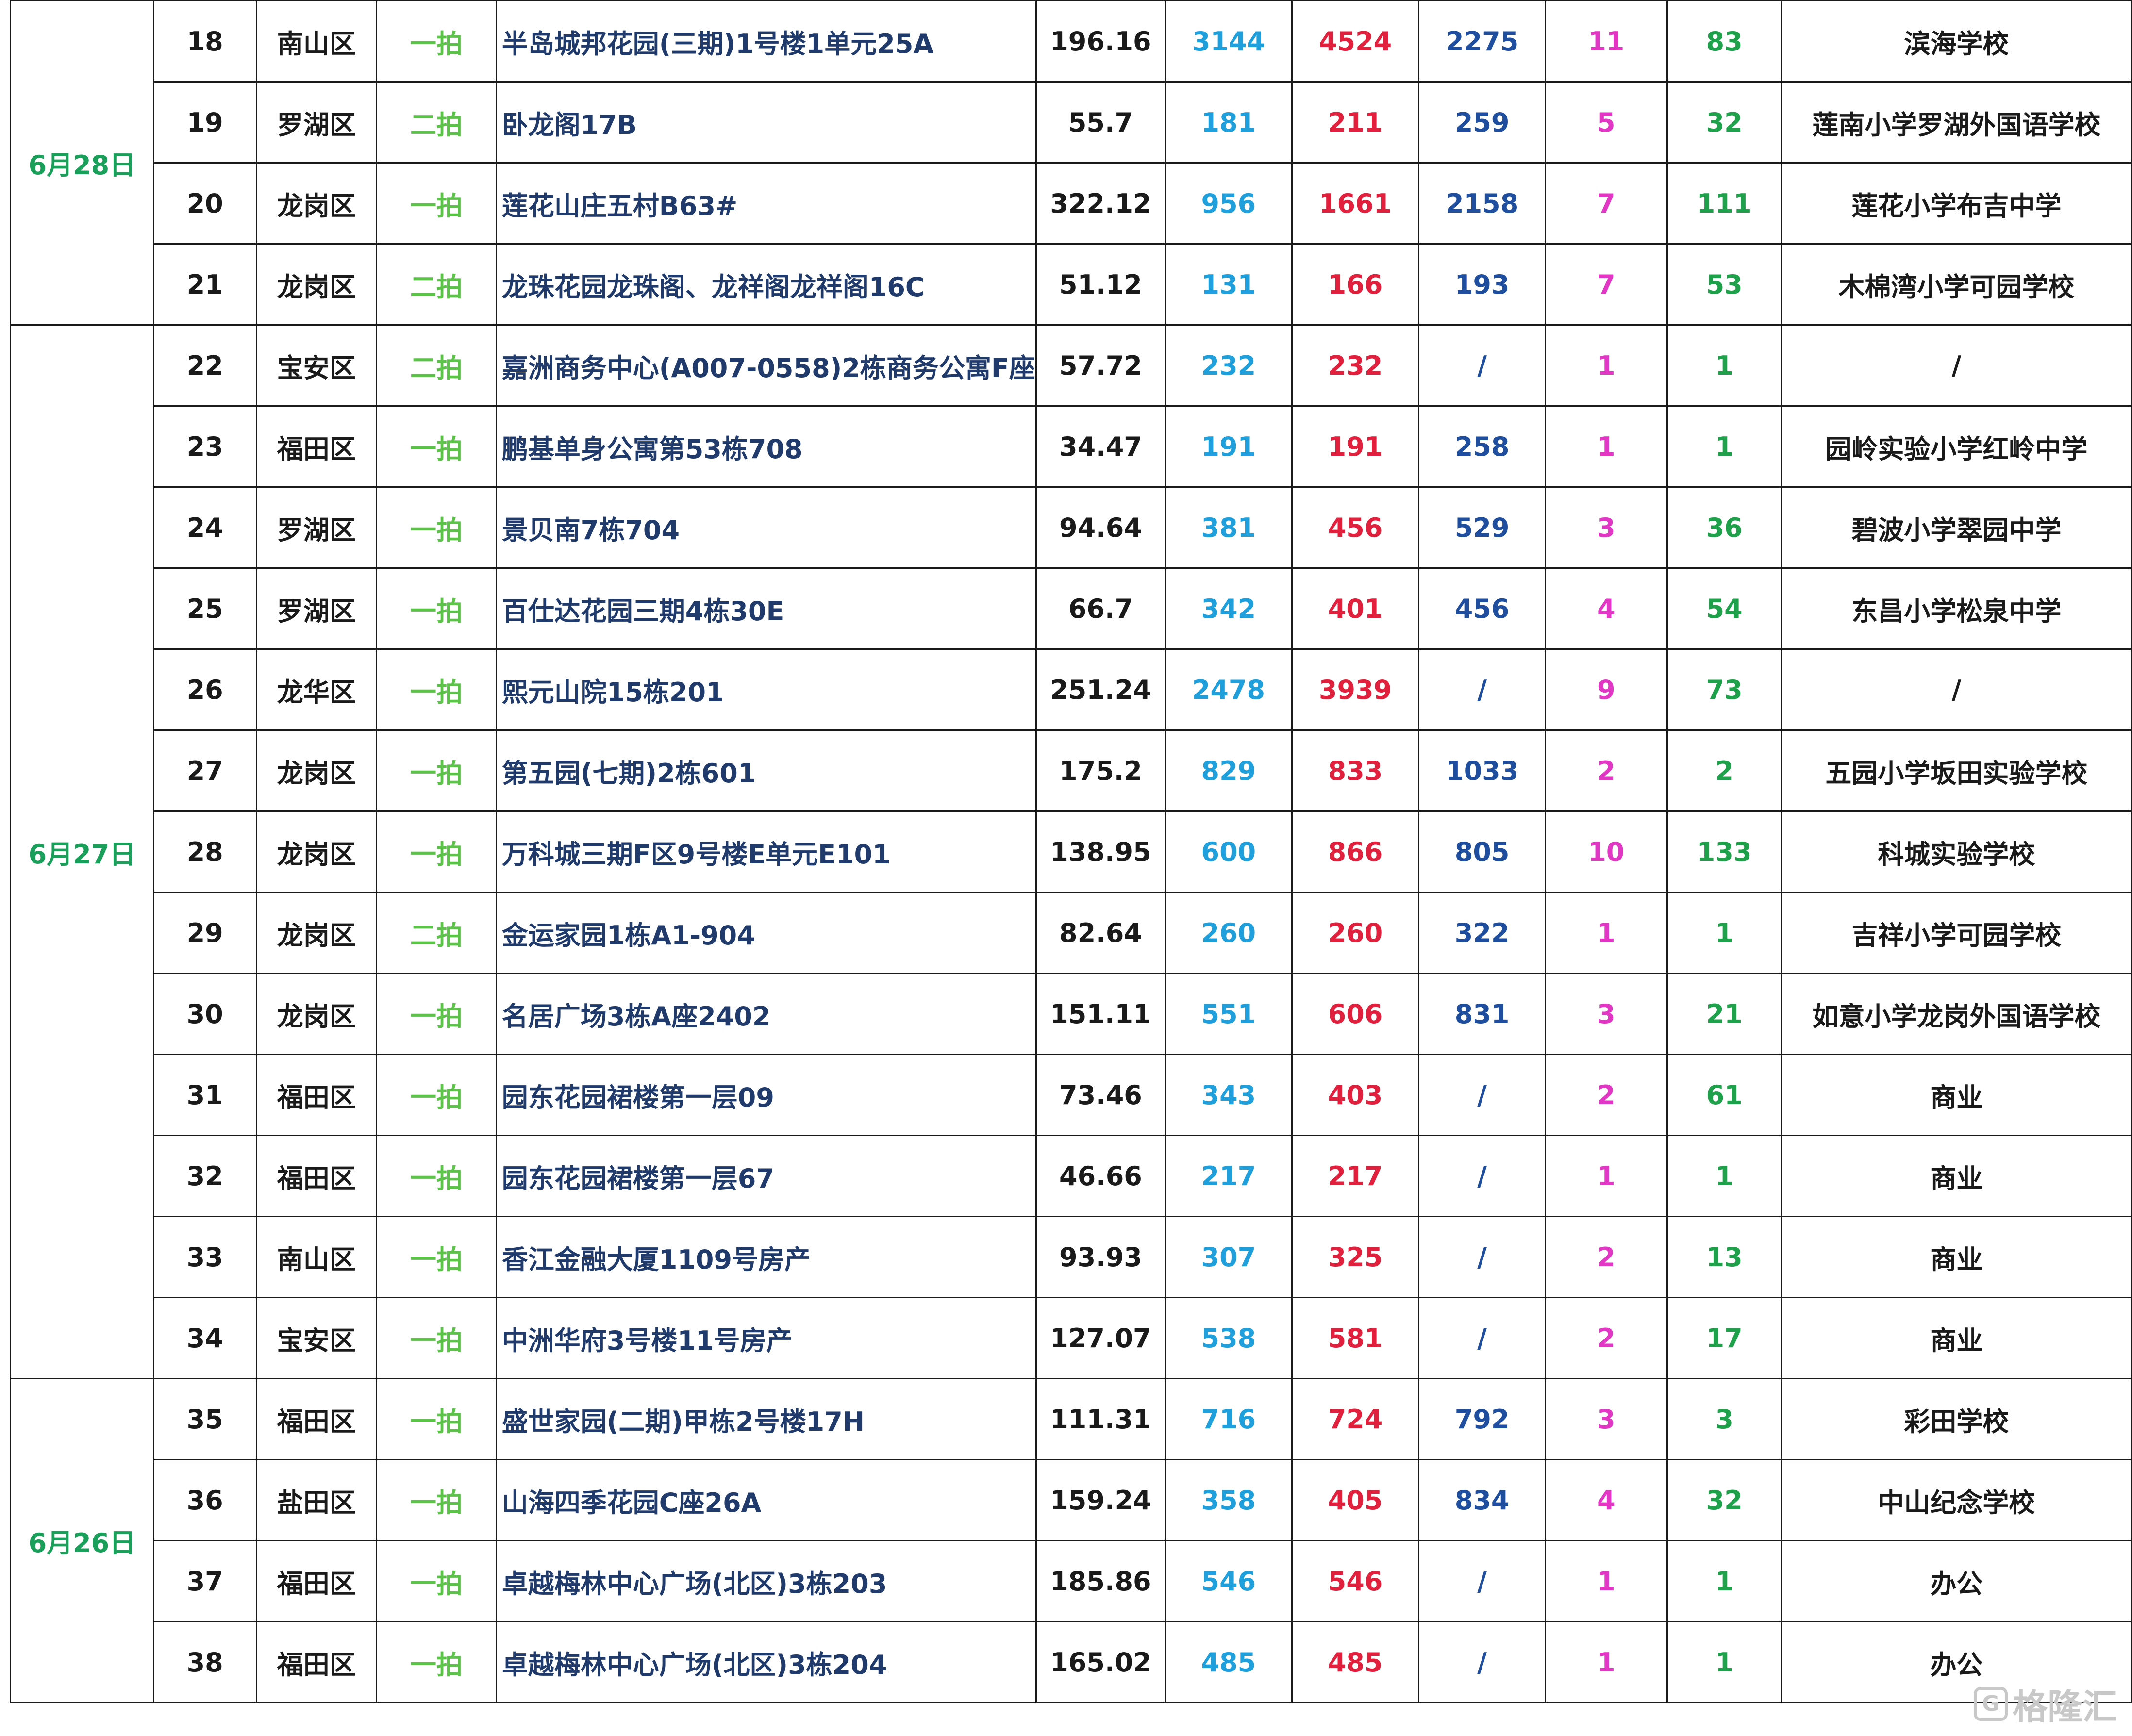 The image size is (2132, 1736). I want to click on price-start: 551, so click(1229, 1014).